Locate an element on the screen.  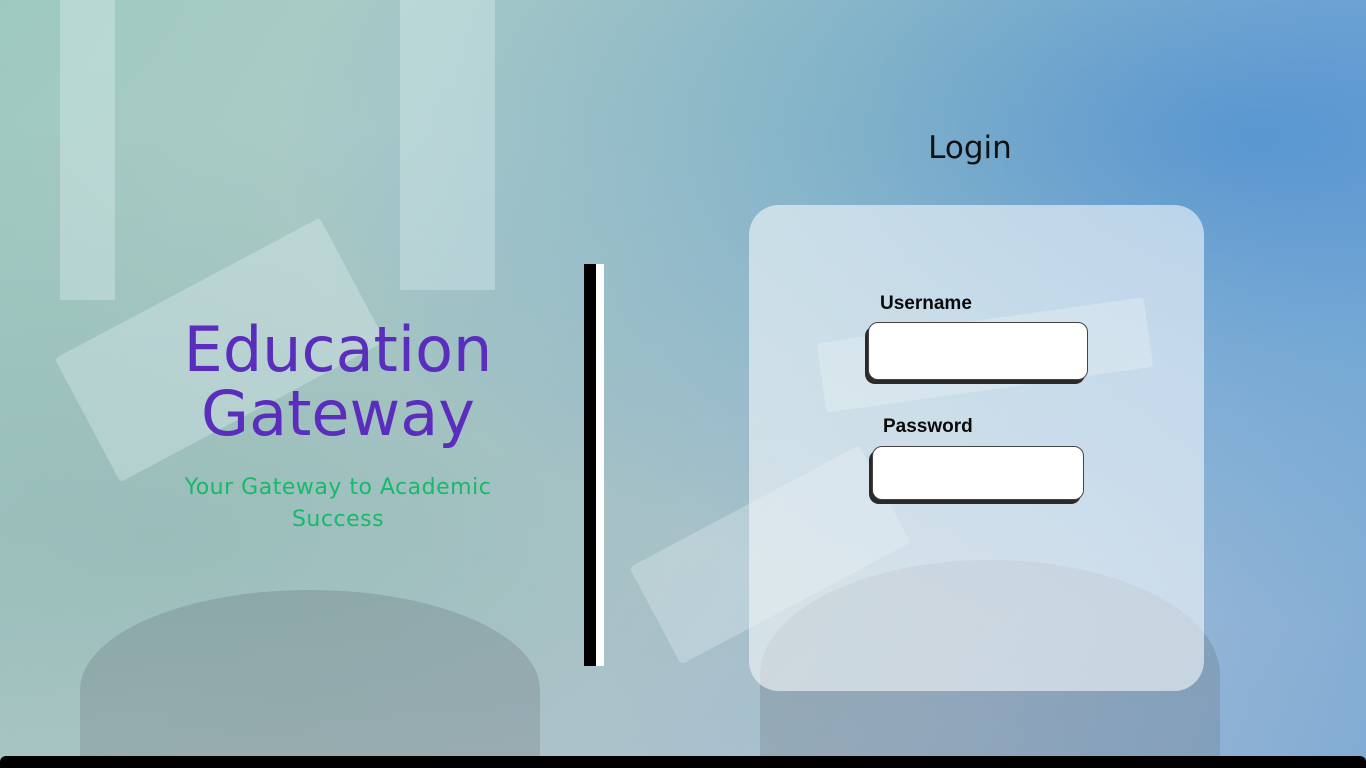
username-label: Username is located at coordinates (926, 303).